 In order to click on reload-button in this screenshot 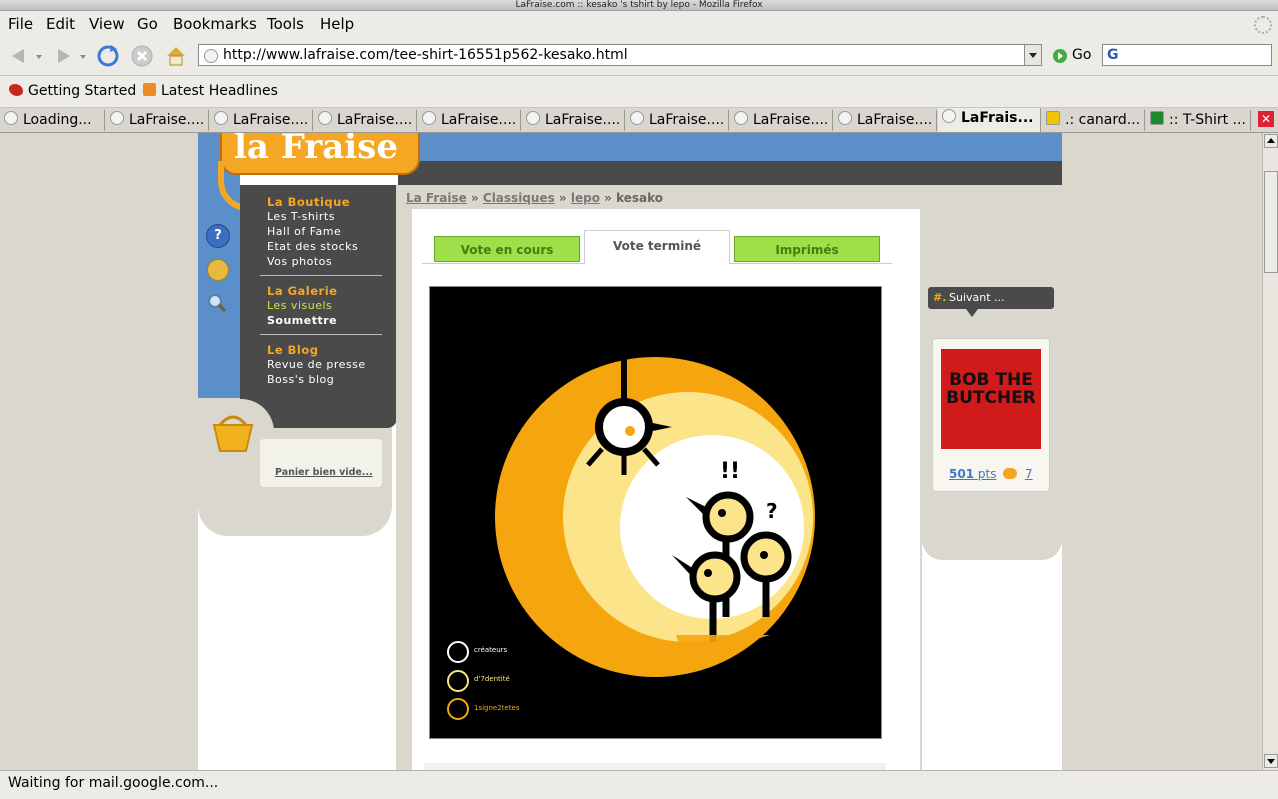, I will do `click(108, 56)`.